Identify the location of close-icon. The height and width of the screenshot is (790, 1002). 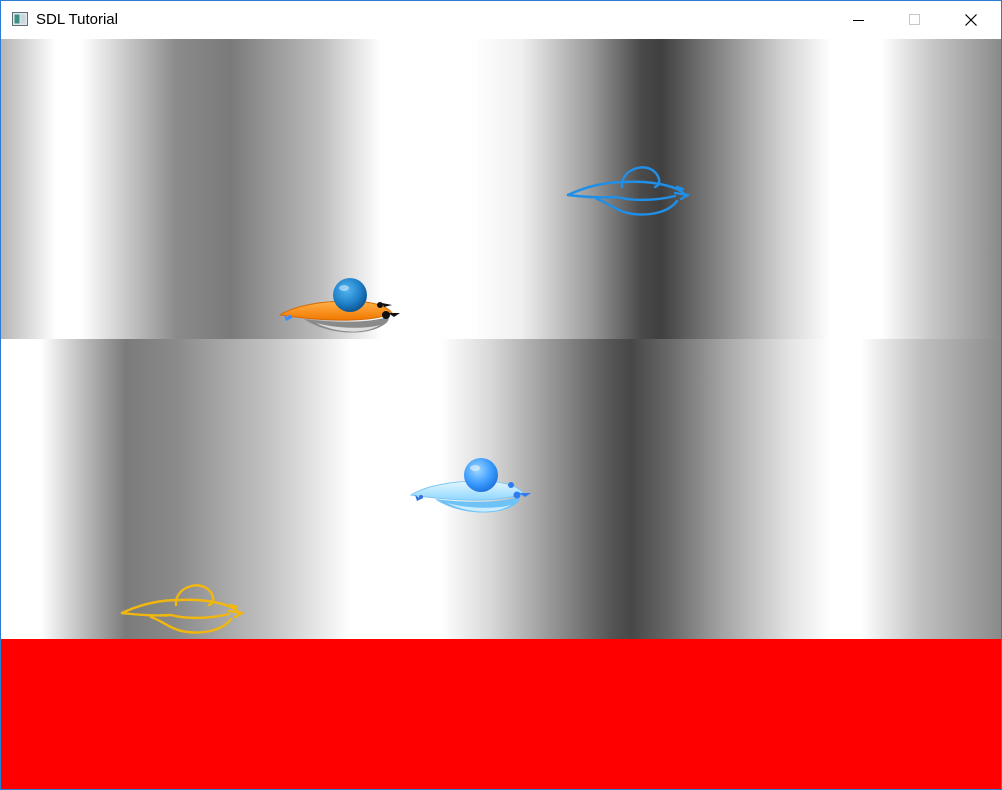
(971, 20).